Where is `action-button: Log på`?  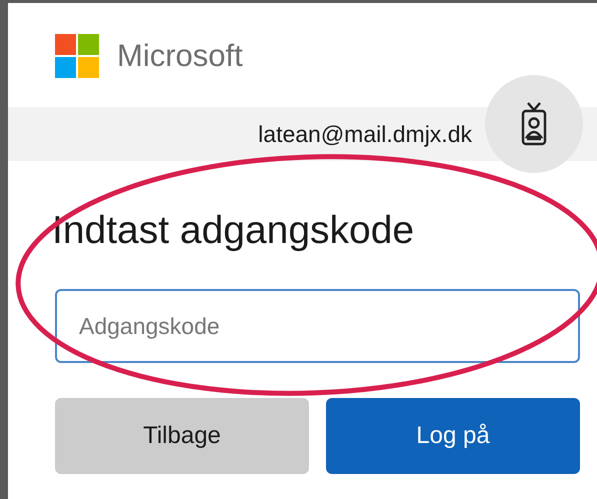 action-button: Log på is located at coordinates (453, 436).